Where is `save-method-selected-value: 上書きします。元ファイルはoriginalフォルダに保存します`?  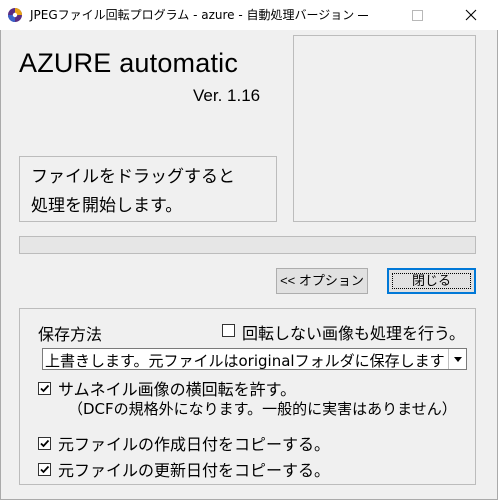
save-method-selected-value: 上書きします。元ファイルはoriginalフォルダに保存します is located at coordinates (245, 361).